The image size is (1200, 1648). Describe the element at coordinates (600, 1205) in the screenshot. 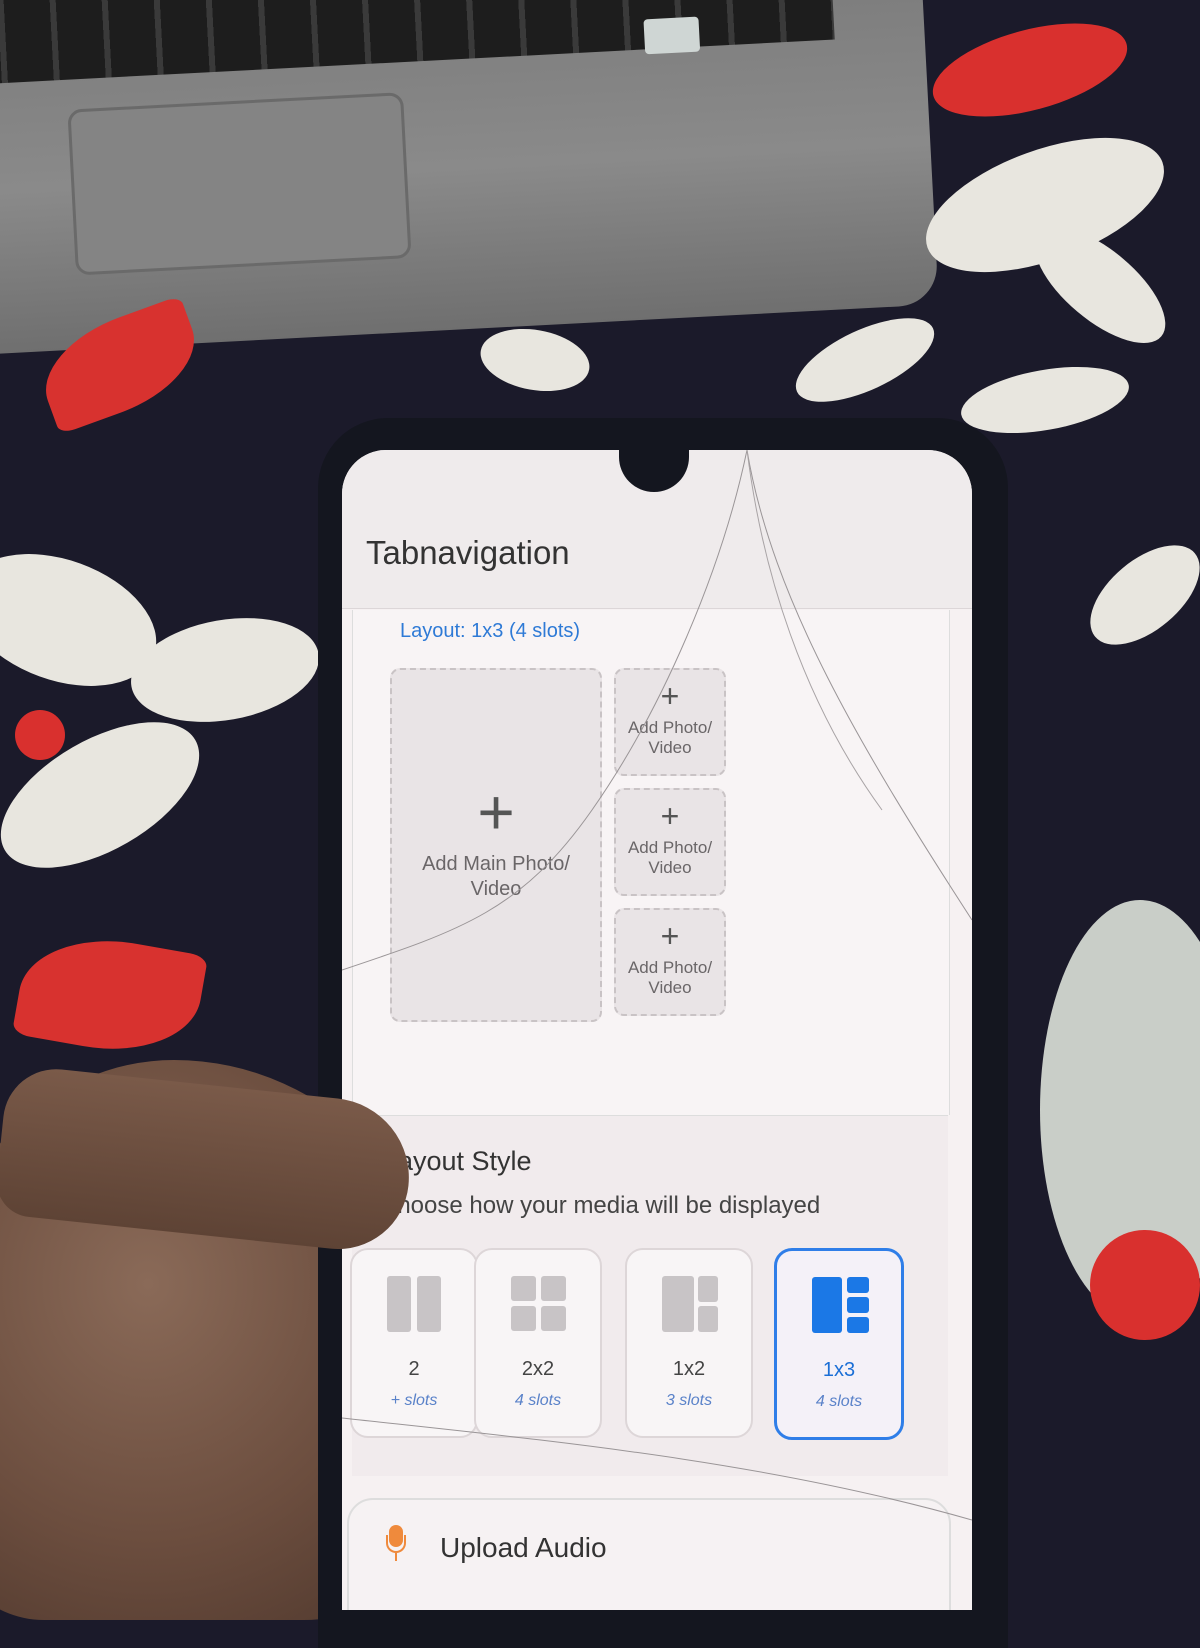

I see `section-subtitle: Choose how your media will be displayed` at that location.